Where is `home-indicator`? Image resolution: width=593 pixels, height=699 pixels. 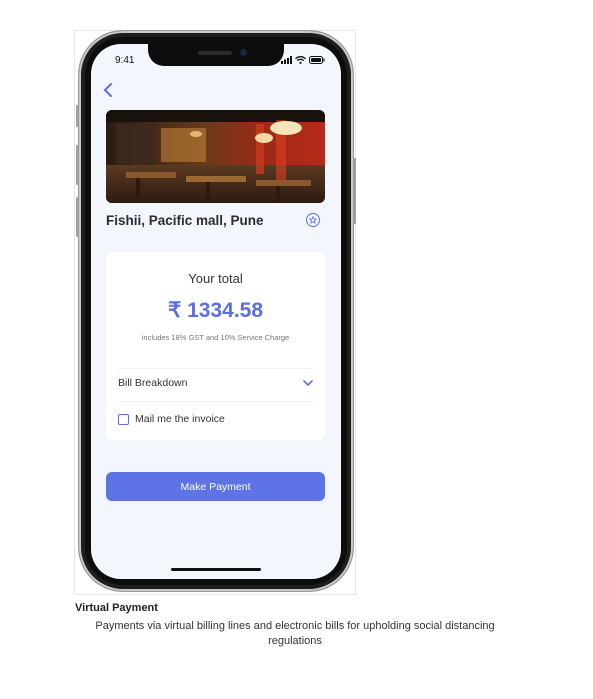 home-indicator is located at coordinates (216, 569).